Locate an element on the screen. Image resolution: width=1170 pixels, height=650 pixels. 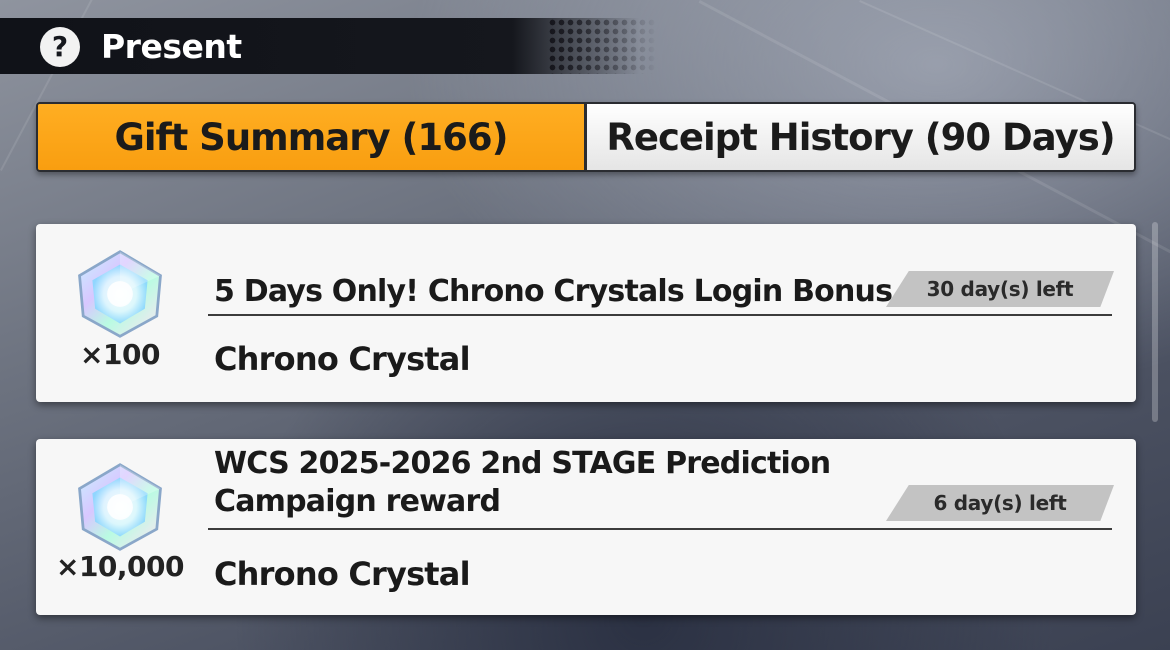
gift-title: 5 Days Only! Chrono Crystals Login Bonus is located at coordinates (553, 292).